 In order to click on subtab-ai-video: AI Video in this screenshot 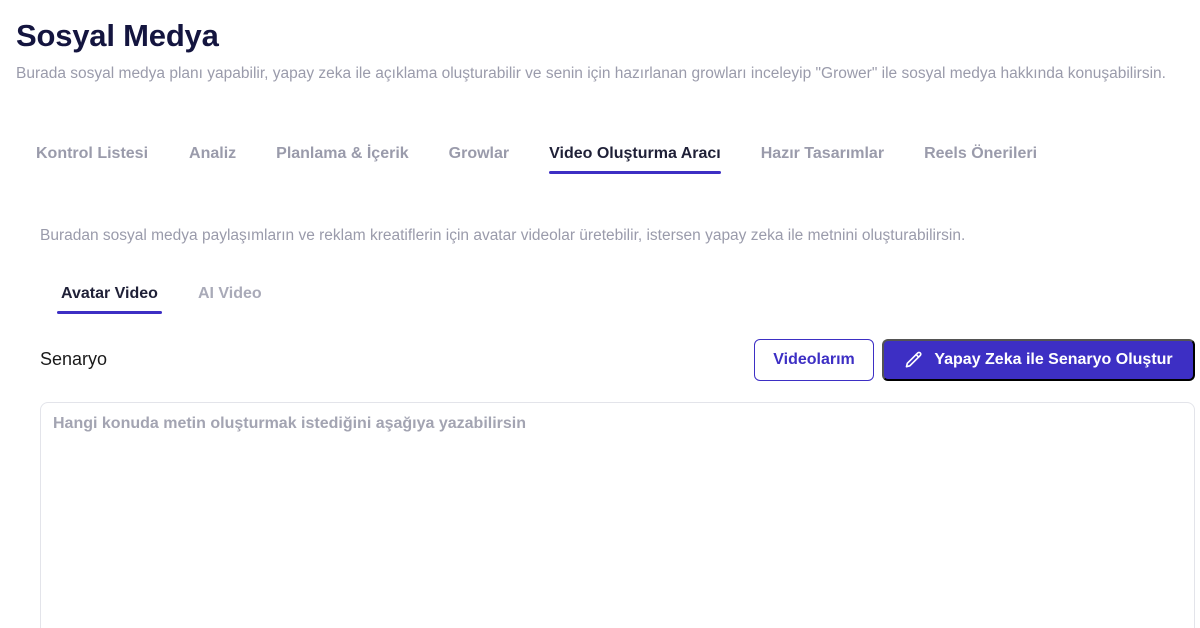, I will do `click(230, 295)`.